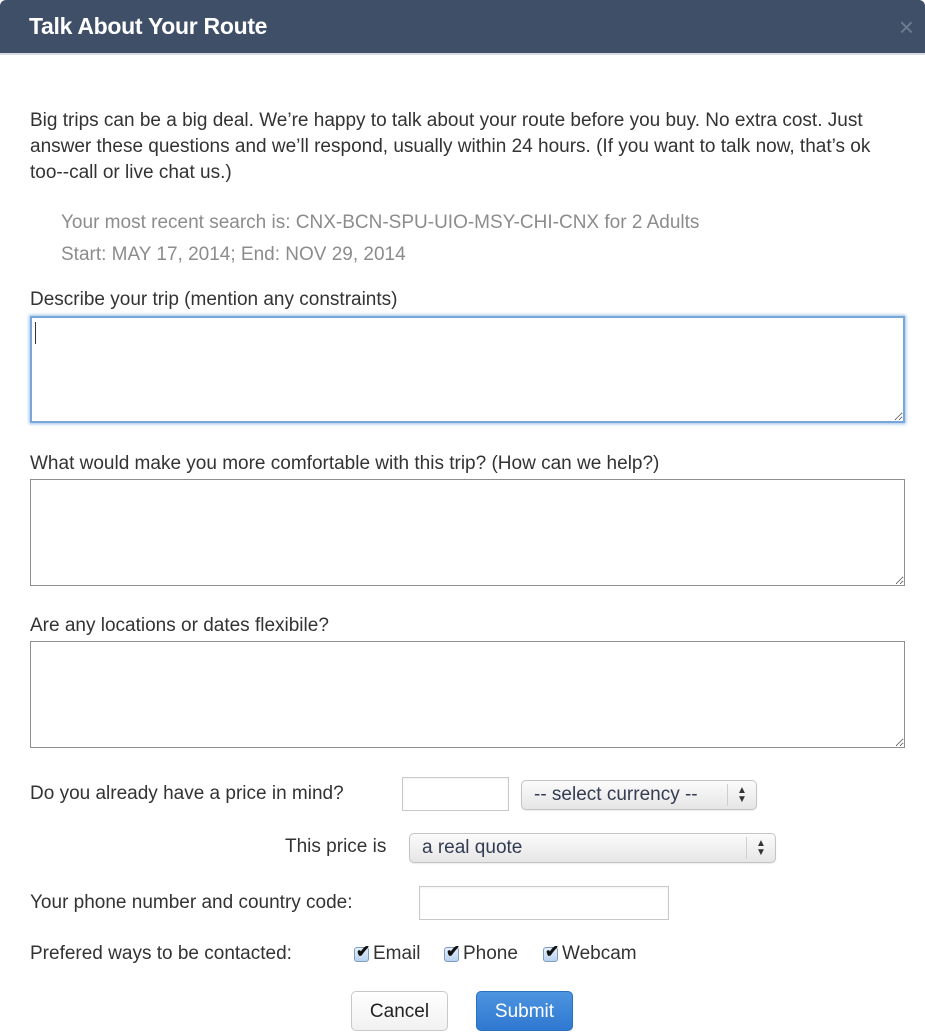 Image resolution: width=925 pixels, height=1032 pixels. What do you see at coordinates (161, 953) in the screenshot?
I see `contact-label: Prefered ways to be contacted:` at bounding box center [161, 953].